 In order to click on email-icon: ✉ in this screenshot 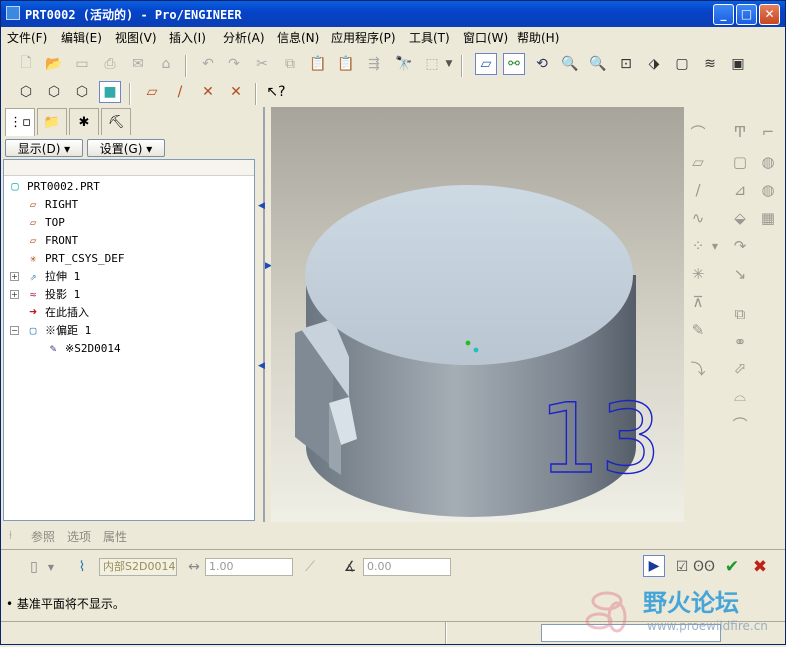, I will do `click(138, 64)`.